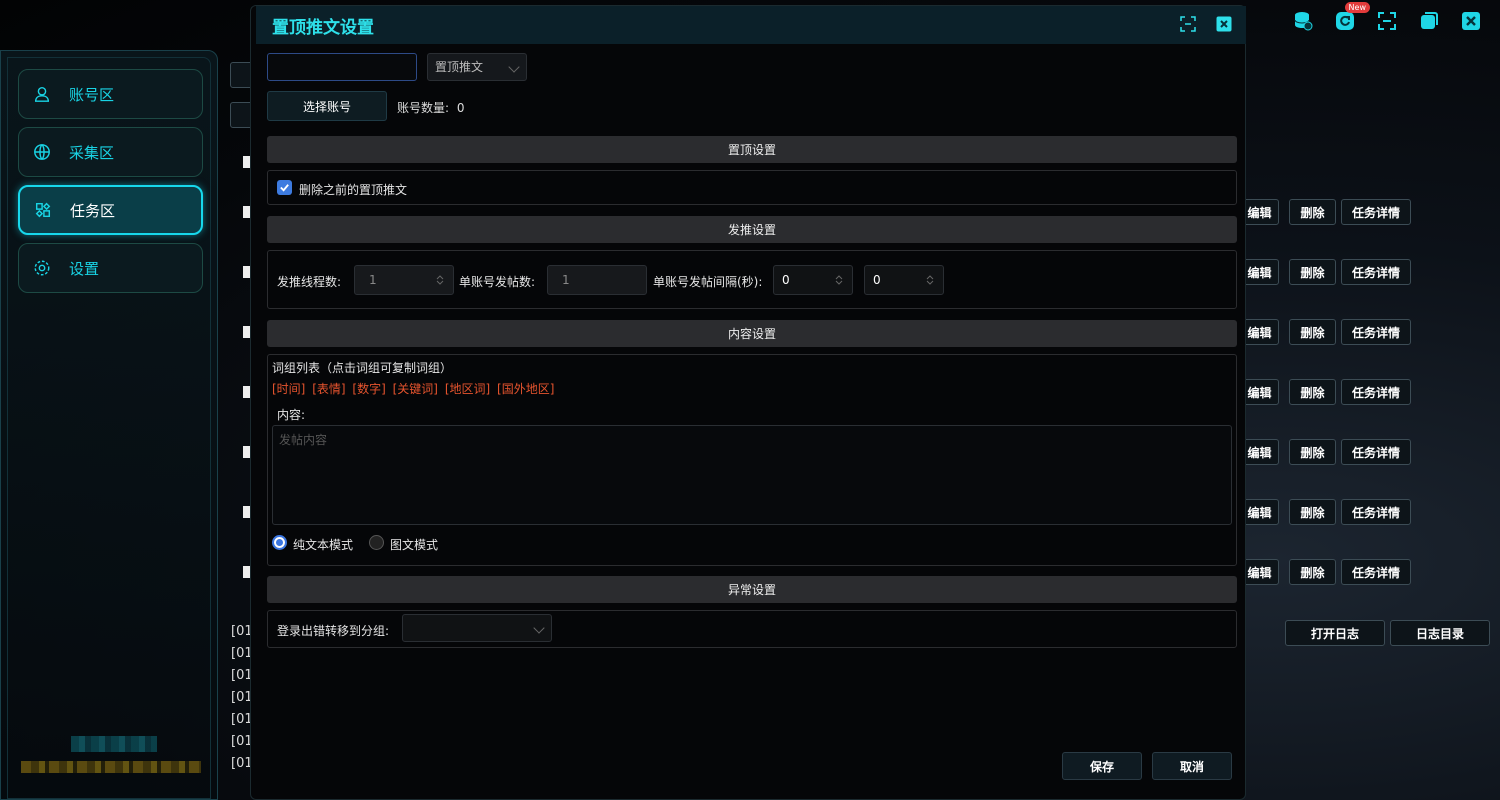  What do you see at coordinates (114, 744) in the screenshot?
I see `user-info-blurred` at bounding box center [114, 744].